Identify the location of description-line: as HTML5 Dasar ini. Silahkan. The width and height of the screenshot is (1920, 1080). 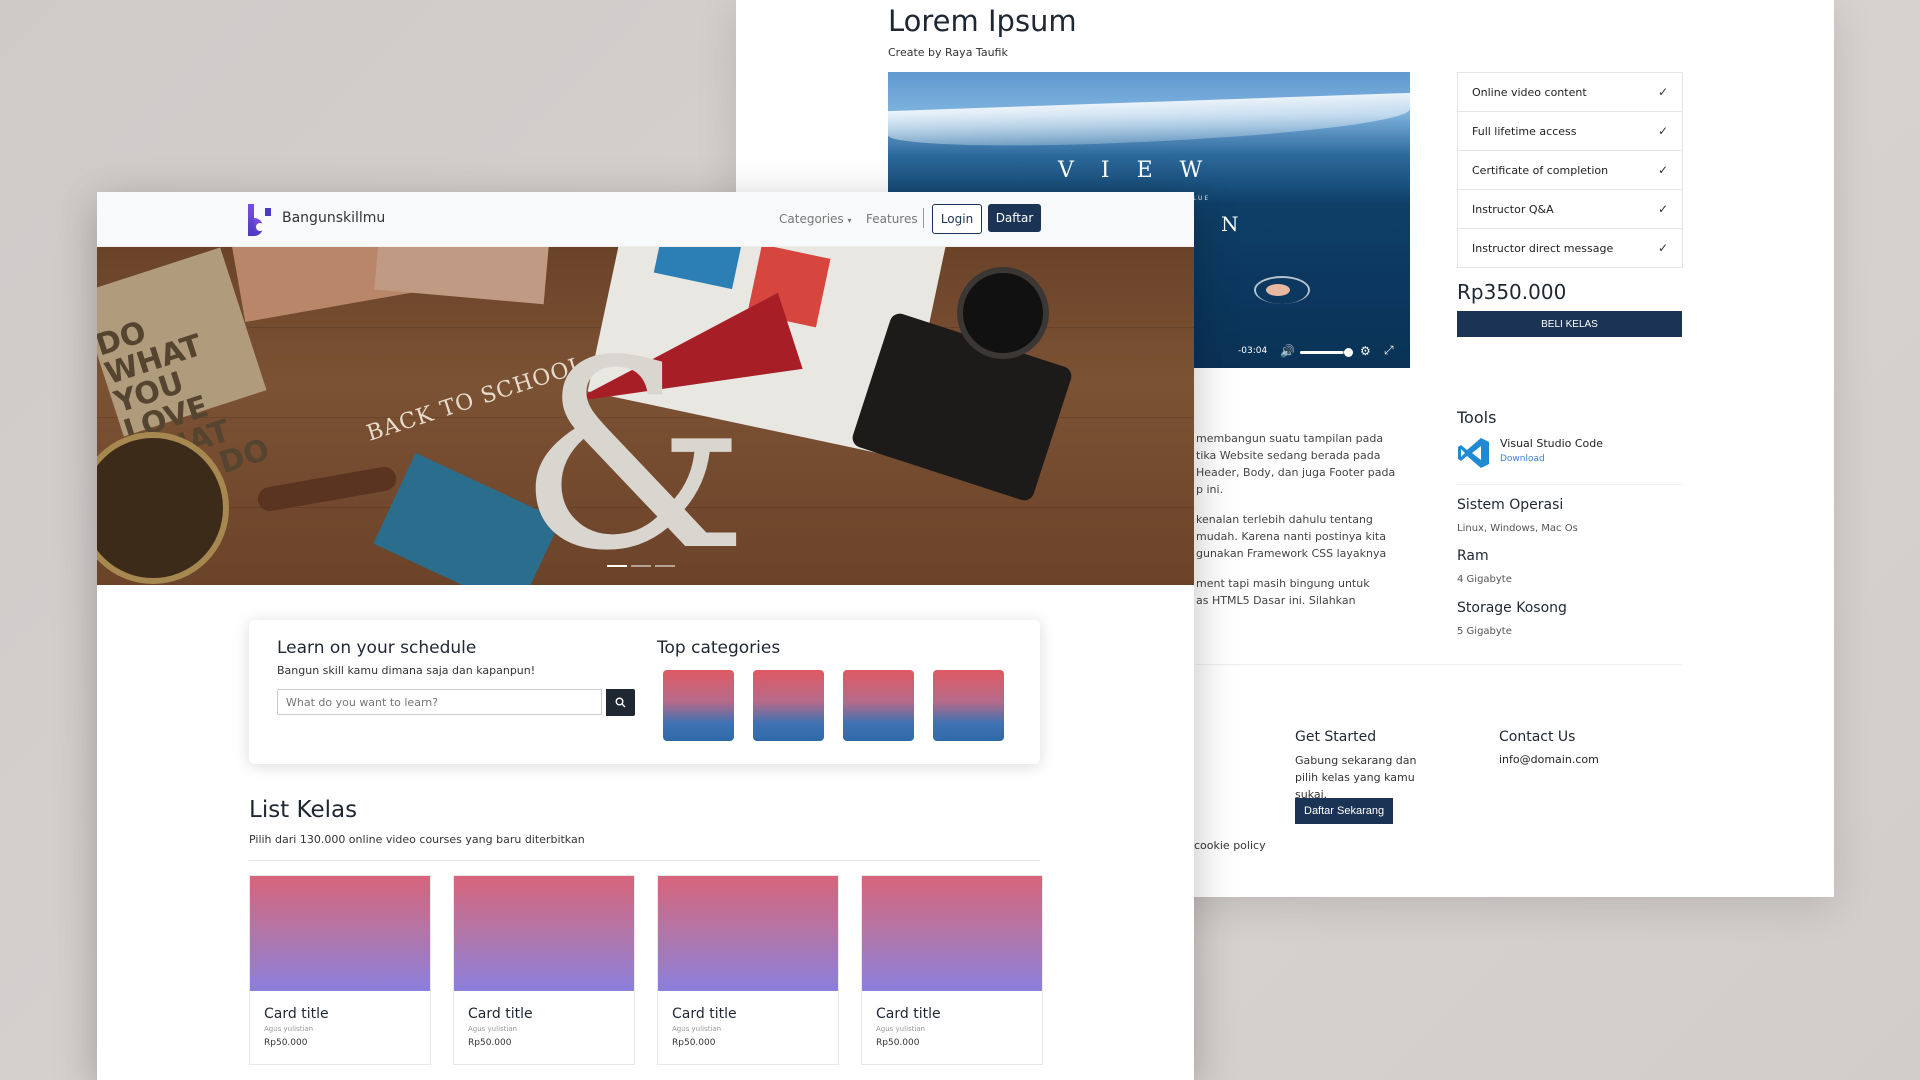
(1276, 600).